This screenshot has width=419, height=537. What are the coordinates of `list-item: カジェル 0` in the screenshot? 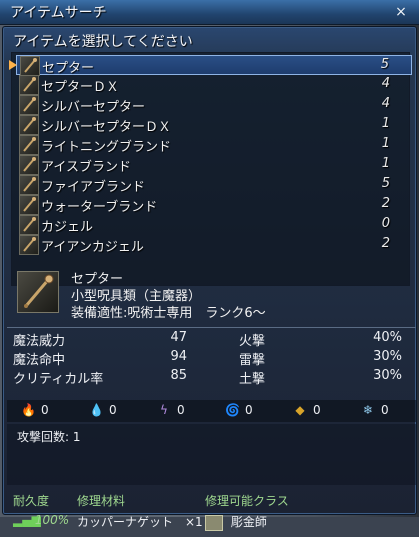 It's located at (214, 225).